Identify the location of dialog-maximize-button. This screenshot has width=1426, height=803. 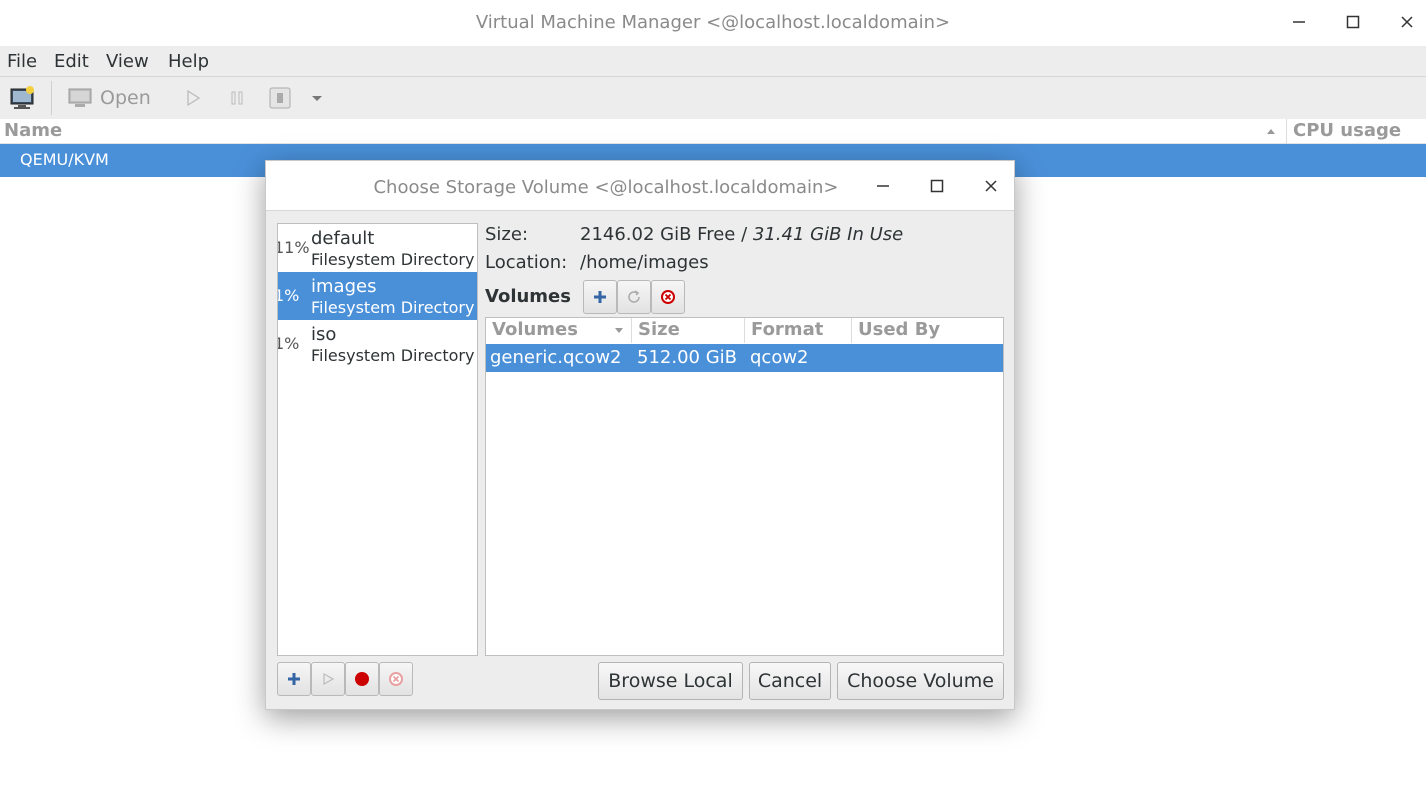
(937, 186).